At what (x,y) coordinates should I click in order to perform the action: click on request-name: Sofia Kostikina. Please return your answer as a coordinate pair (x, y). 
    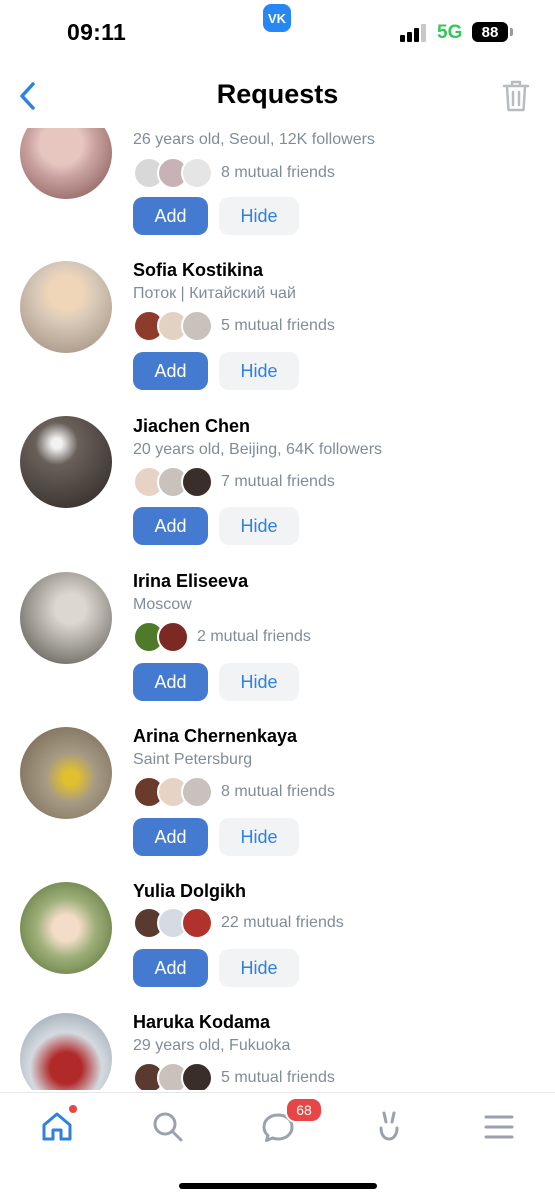
    Looking at the image, I should click on (198, 270).